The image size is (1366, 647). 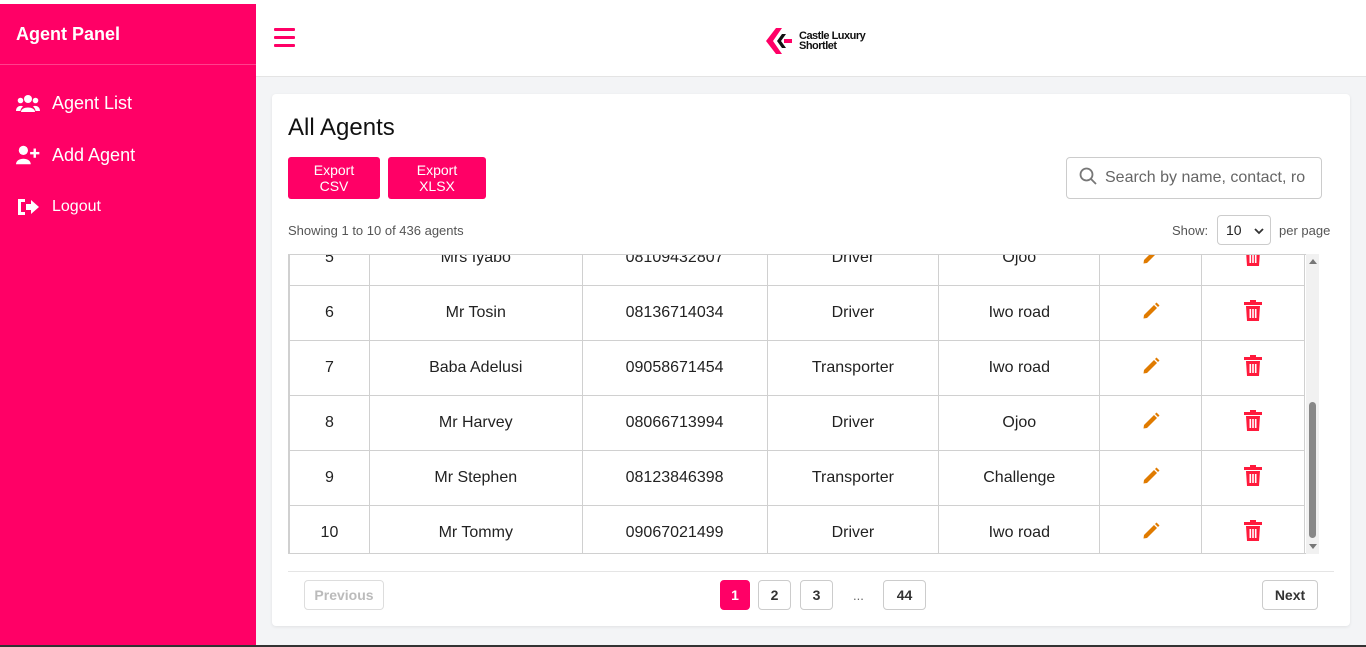 What do you see at coordinates (28, 103) in the screenshot?
I see `users-icon` at bounding box center [28, 103].